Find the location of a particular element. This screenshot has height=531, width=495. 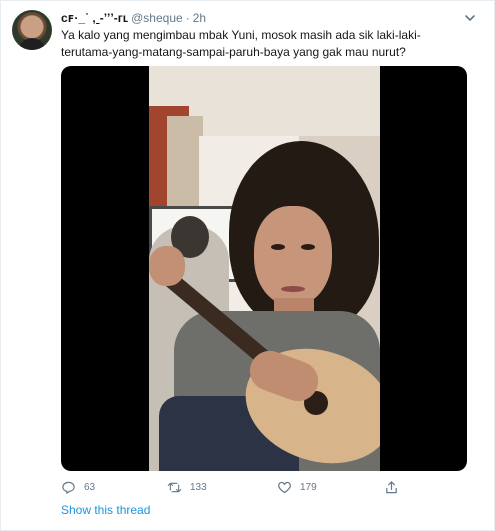

retweet-count: 133 is located at coordinates (198, 487).